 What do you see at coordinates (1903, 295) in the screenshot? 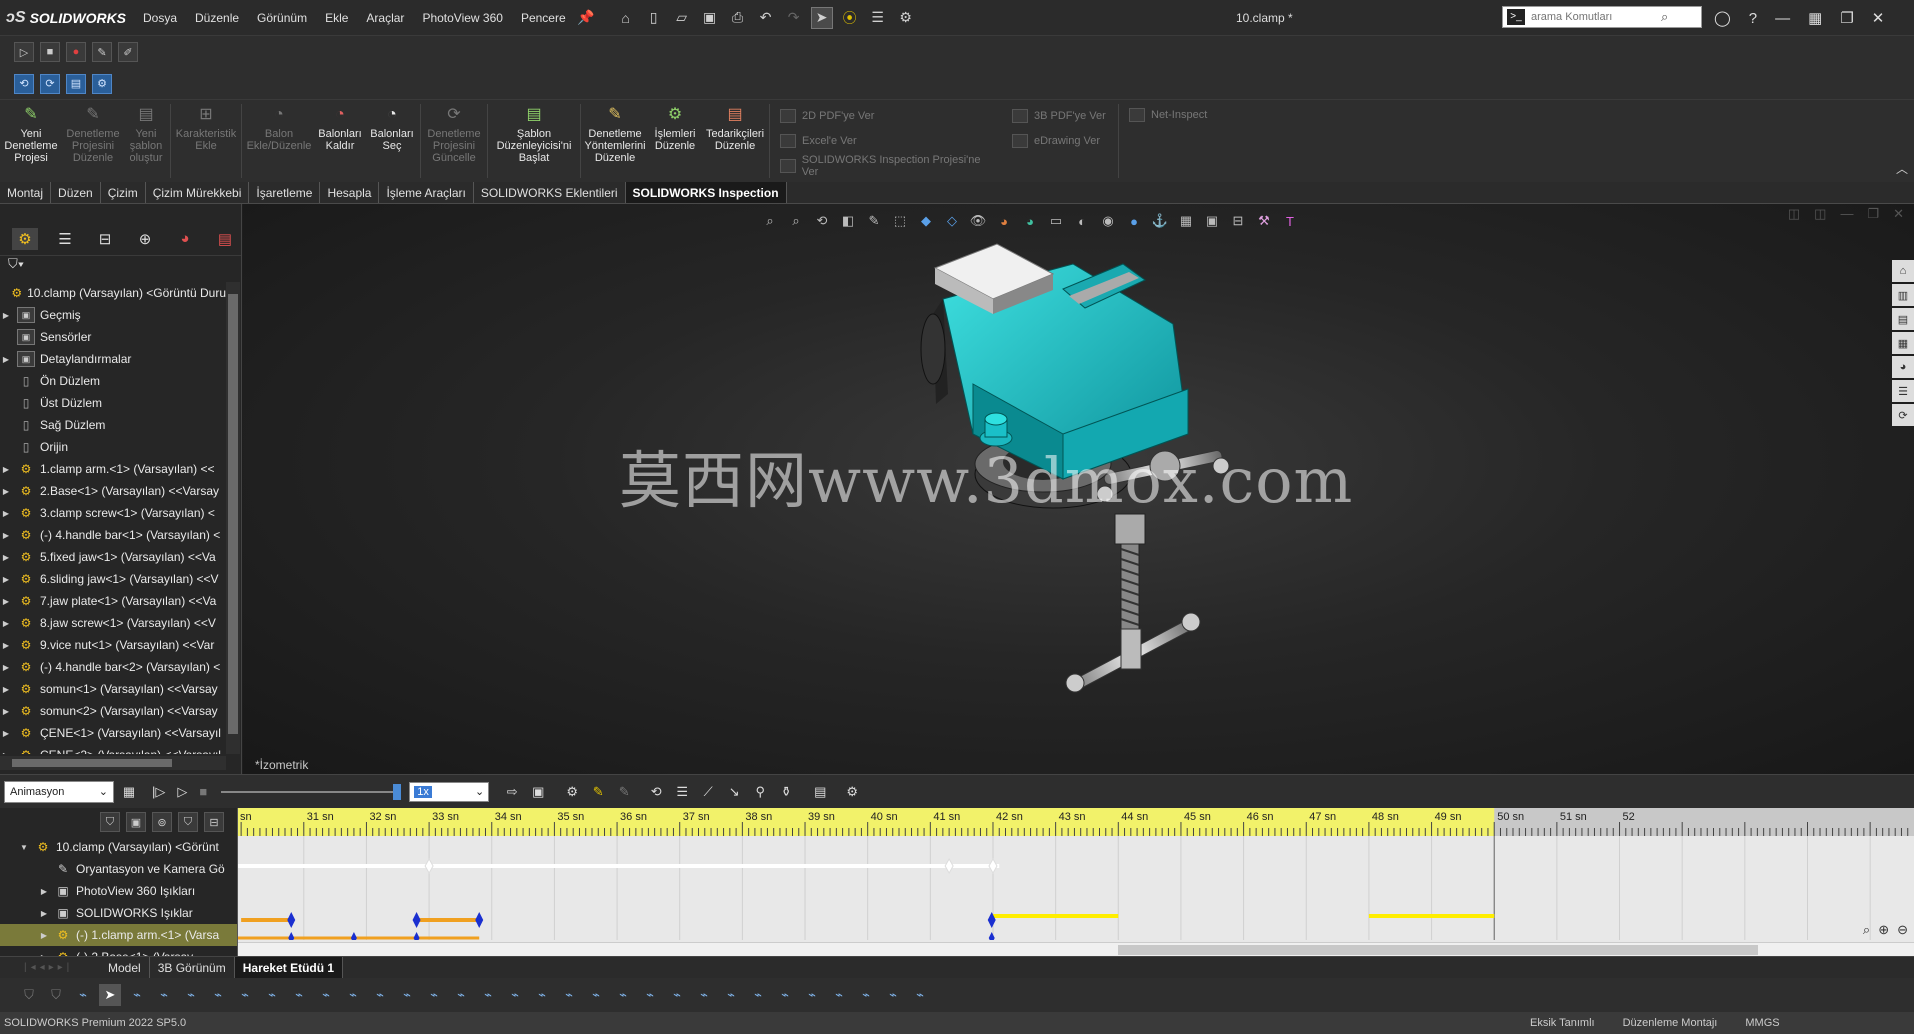
I see `design-library-icon: ▥` at bounding box center [1903, 295].